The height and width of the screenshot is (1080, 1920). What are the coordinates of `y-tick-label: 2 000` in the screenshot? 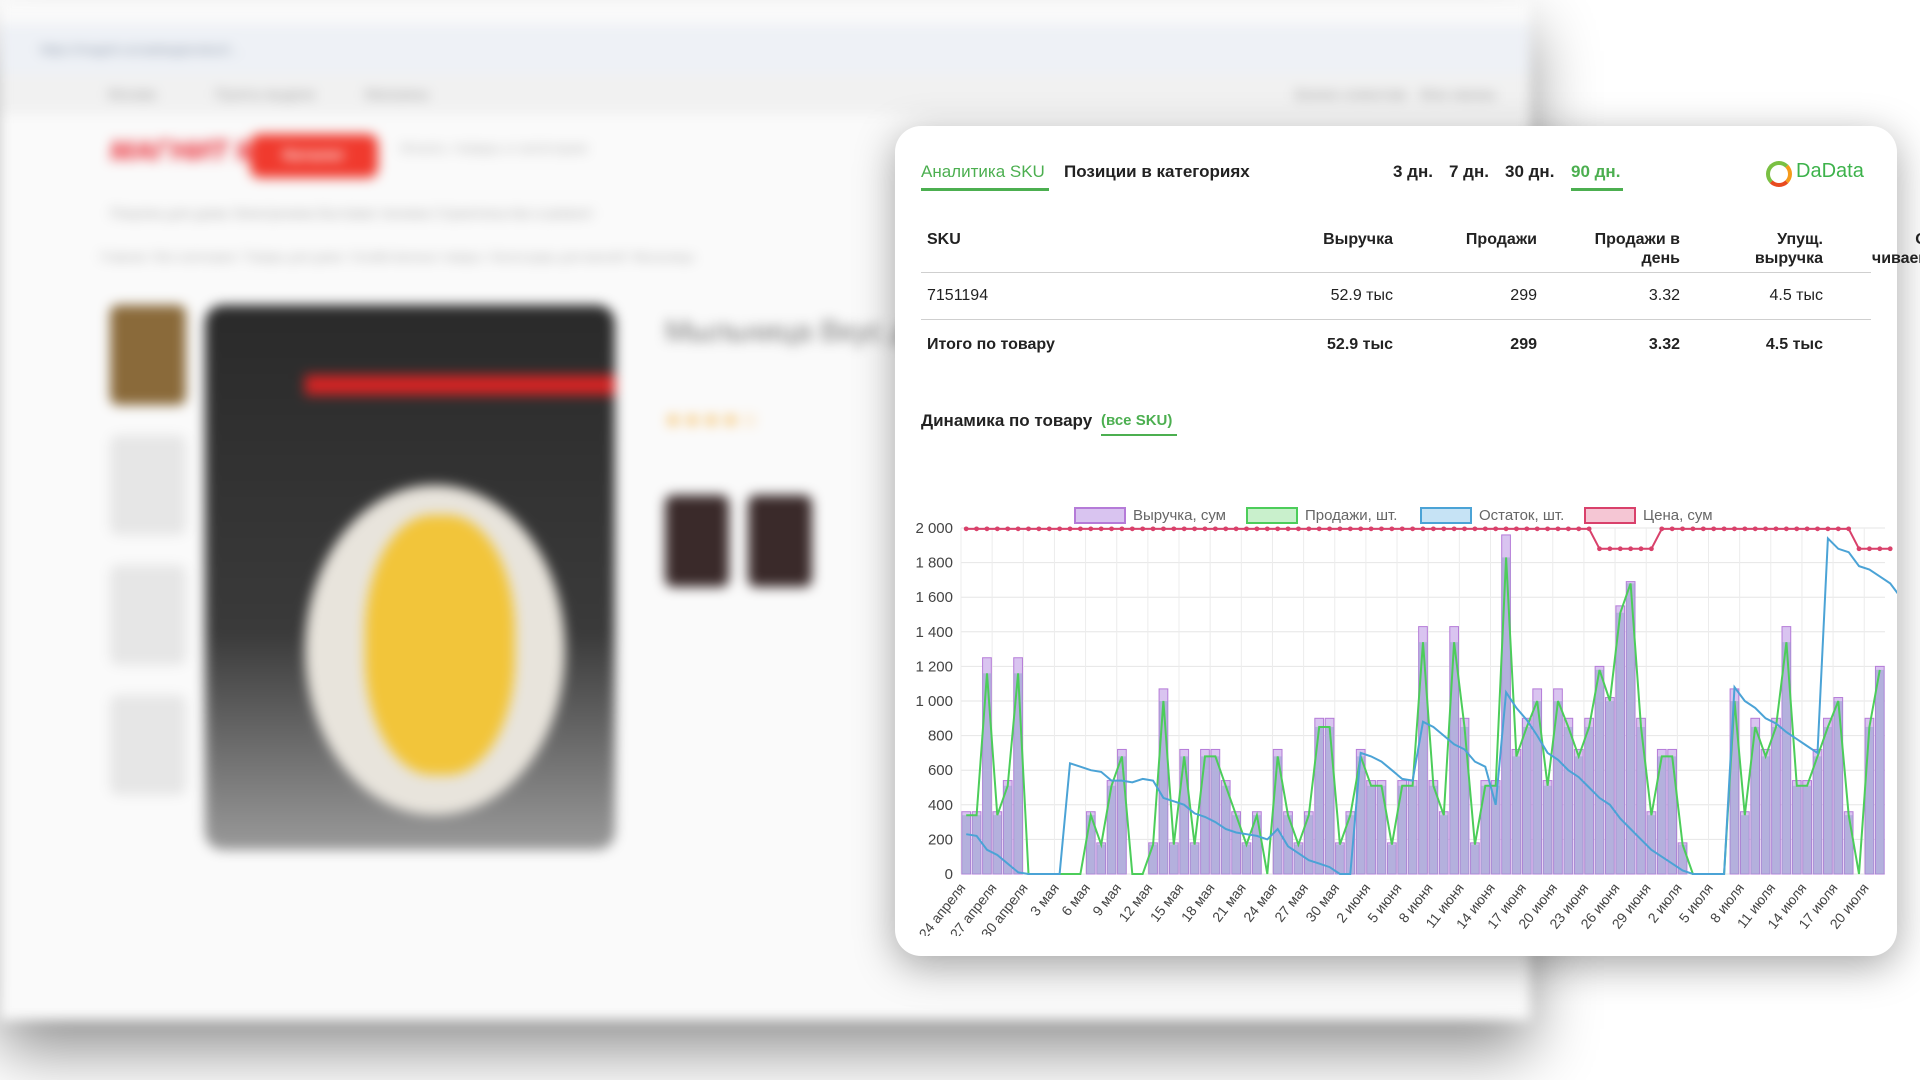 It's located at (934, 528).